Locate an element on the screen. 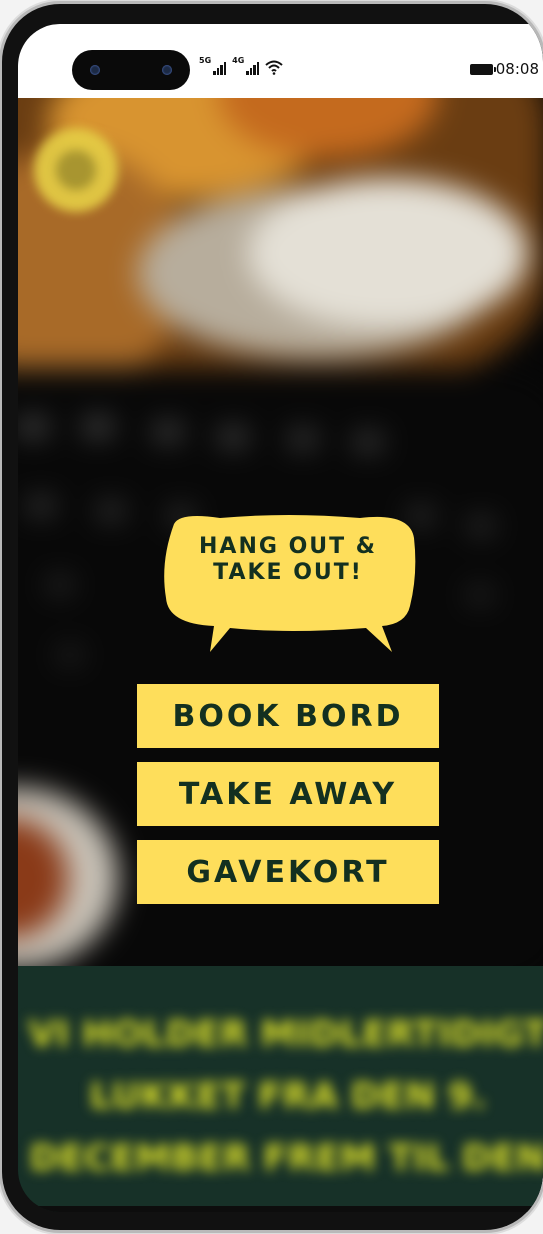  bubble-headline: HANG OUT & TAKE OUT! is located at coordinates (288, 560).